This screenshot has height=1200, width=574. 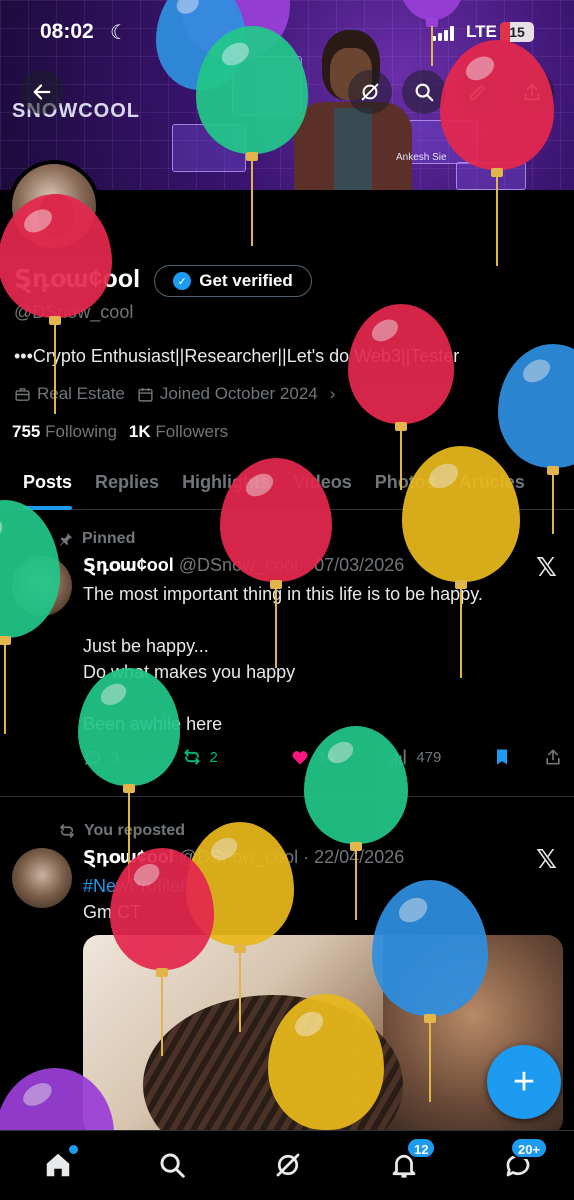 What do you see at coordinates (74, 312) in the screenshot?
I see `profile-handle: @DSnow_cool` at bounding box center [74, 312].